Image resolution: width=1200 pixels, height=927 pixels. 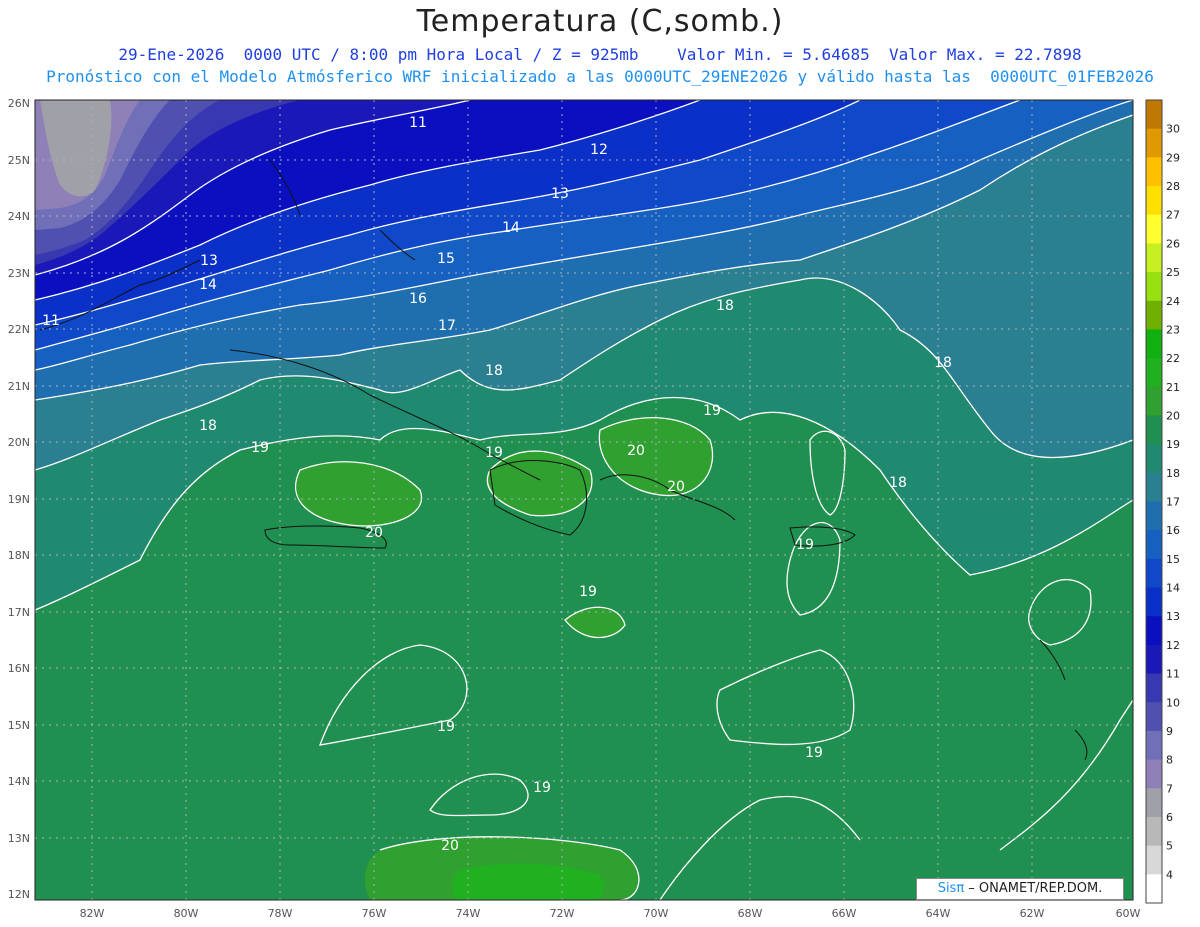 I want to click on lat-label: 16N, so click(x=19, y=668).